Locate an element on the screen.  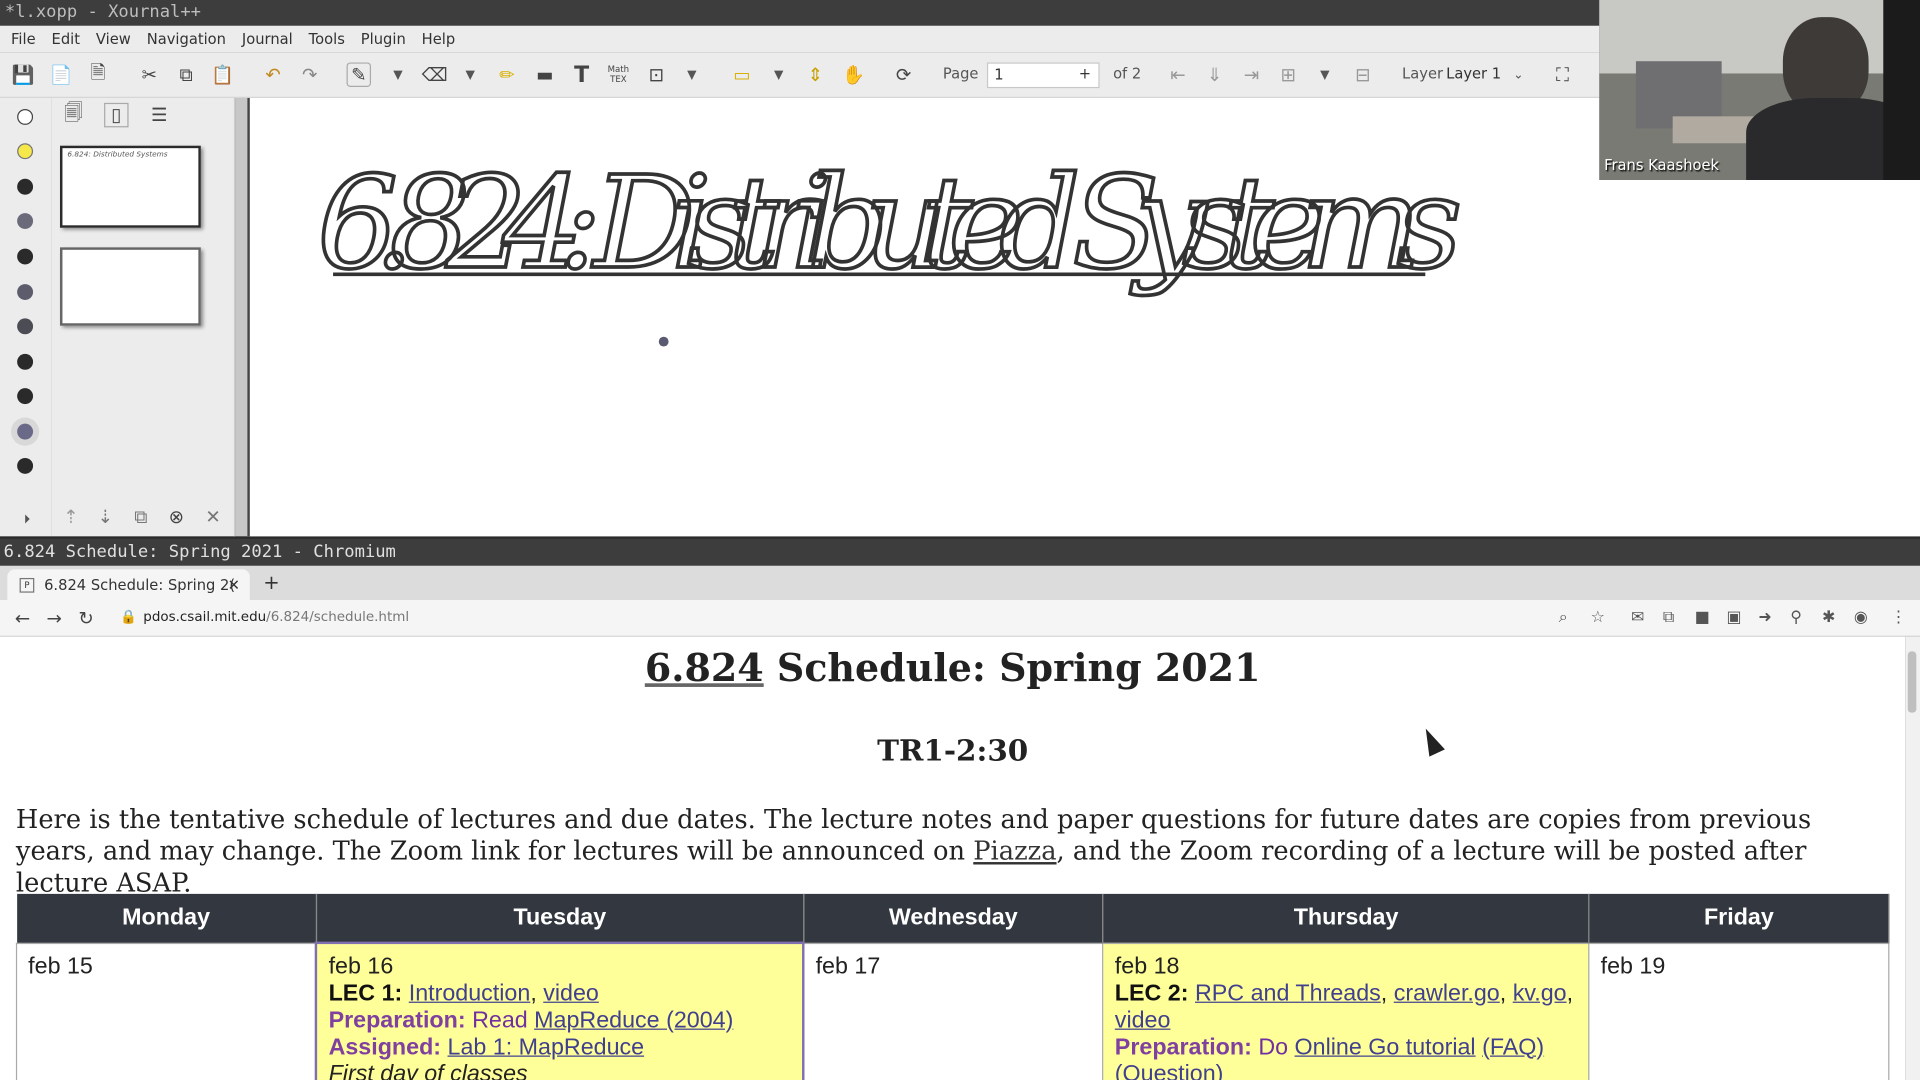
back-icon: ← is located at coordinates (22, 618).